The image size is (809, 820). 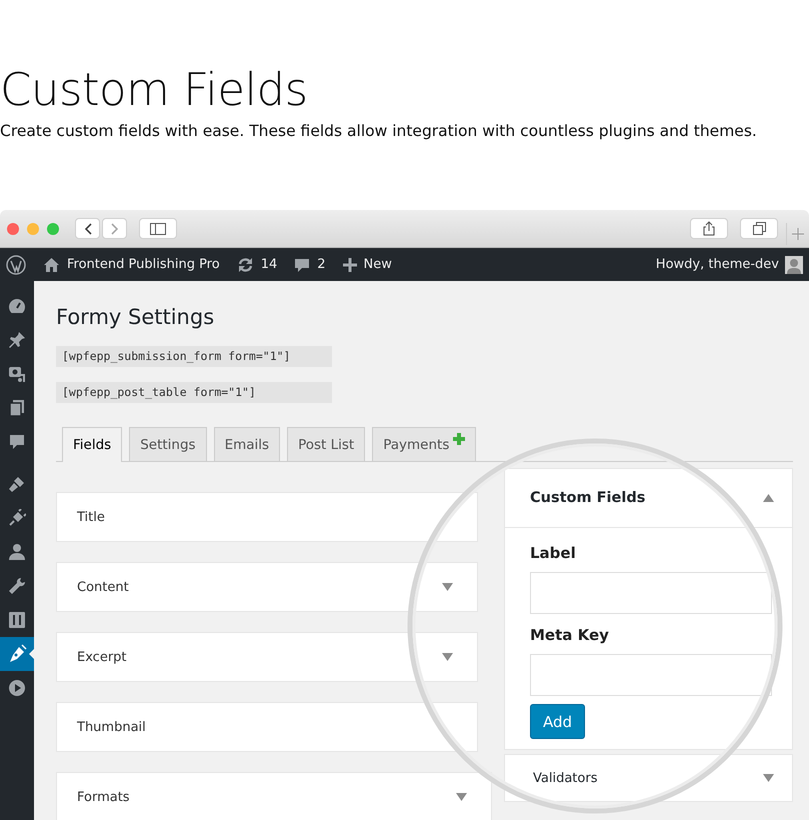 I want to click on tab: Settings, so click(x=168, y=444).